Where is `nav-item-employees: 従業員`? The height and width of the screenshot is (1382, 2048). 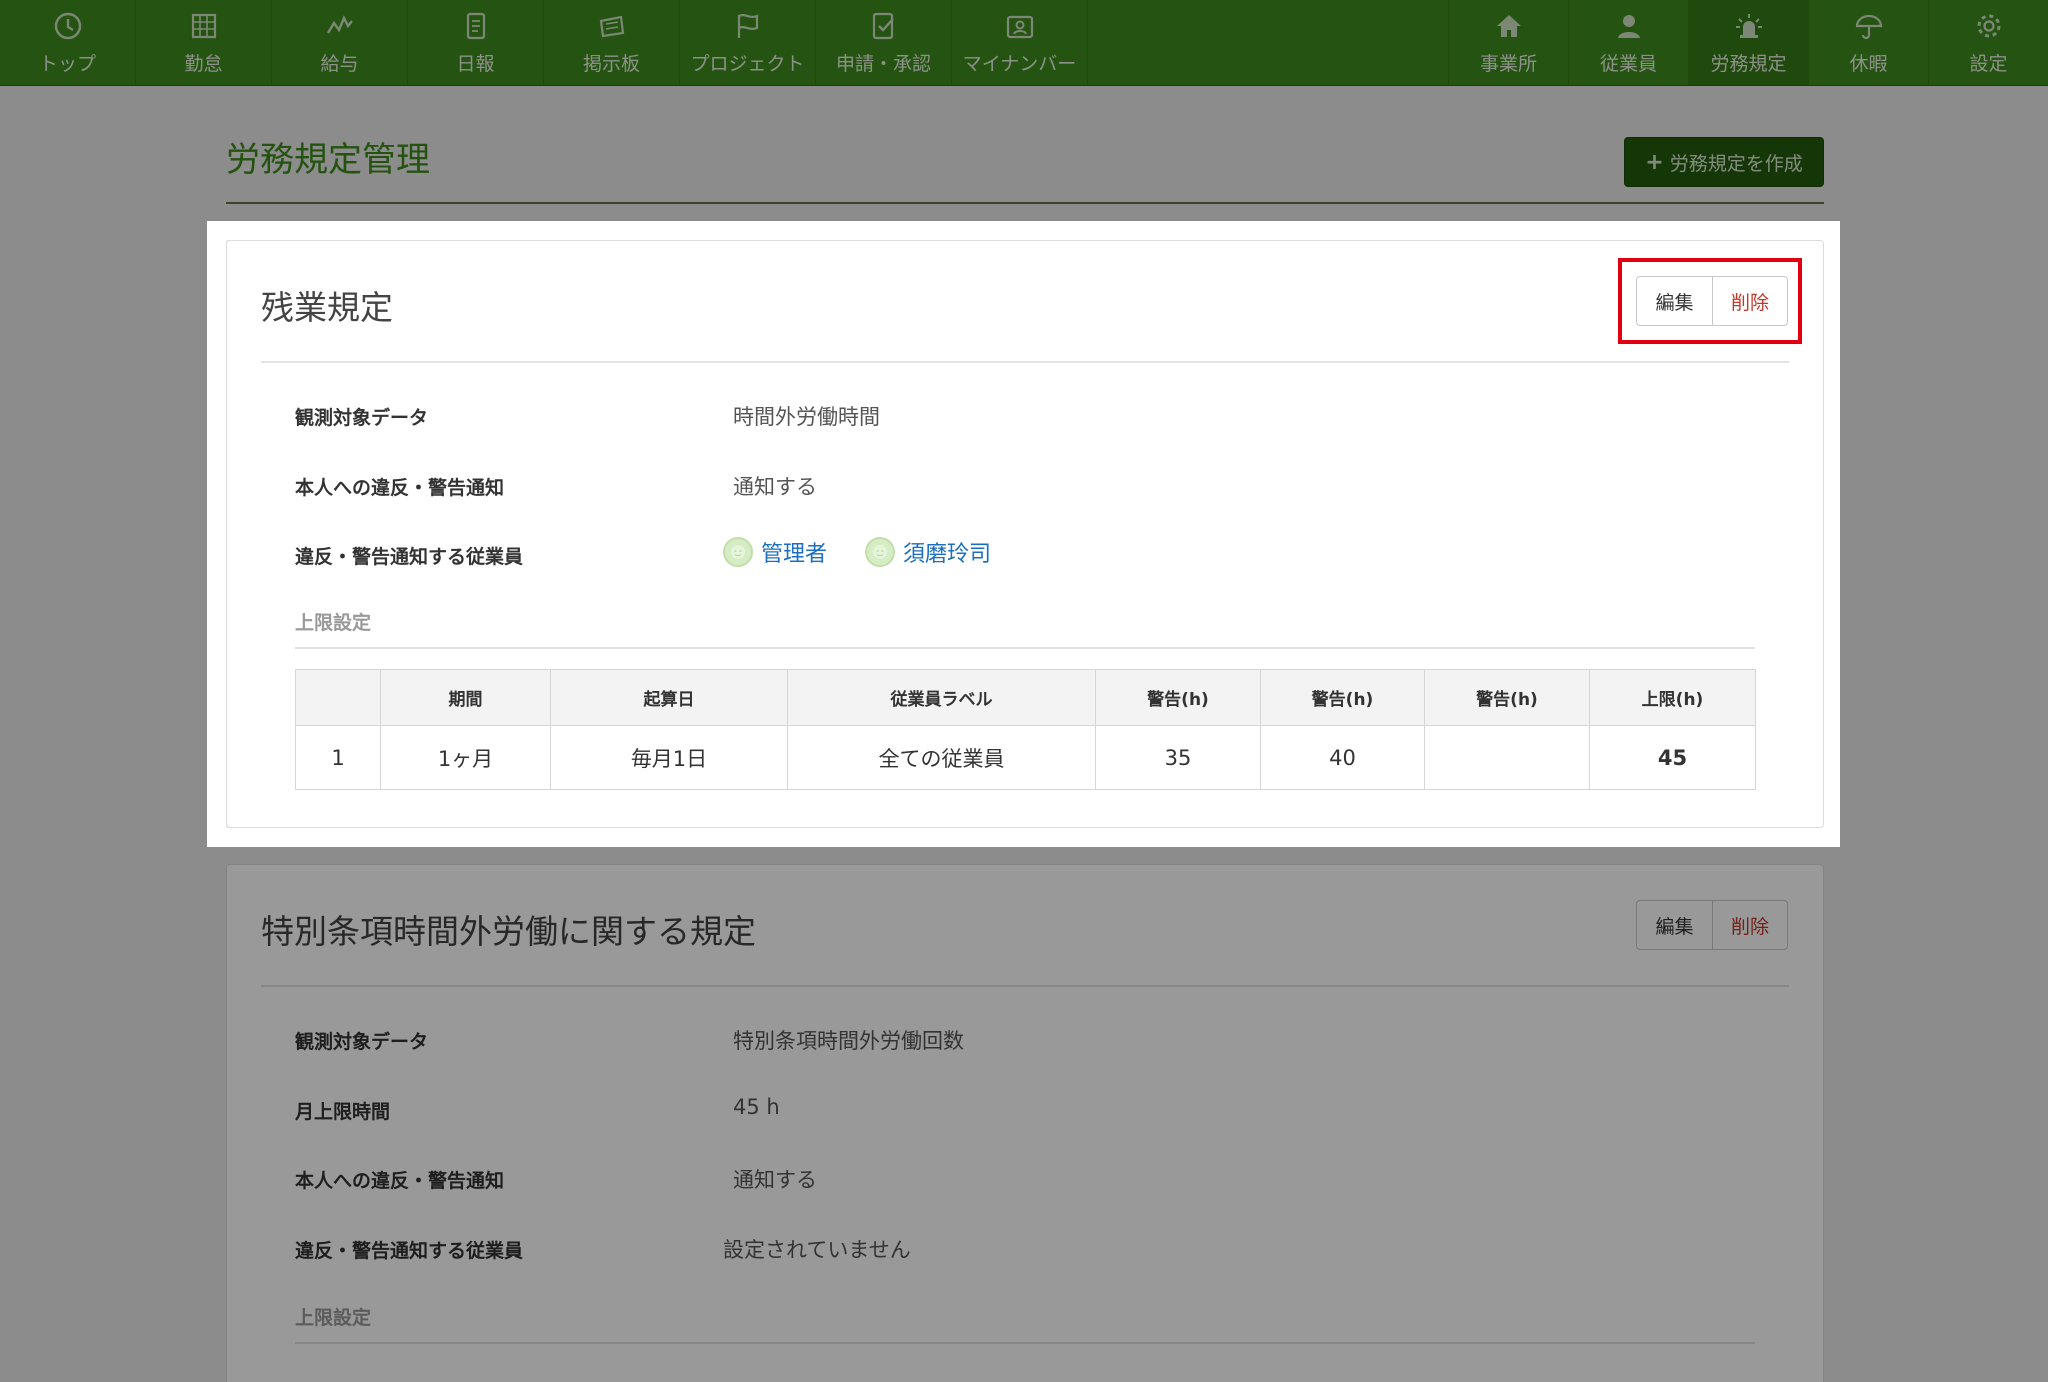 nav-item-employees: 従業員 is located at coordinates (1628, 42).